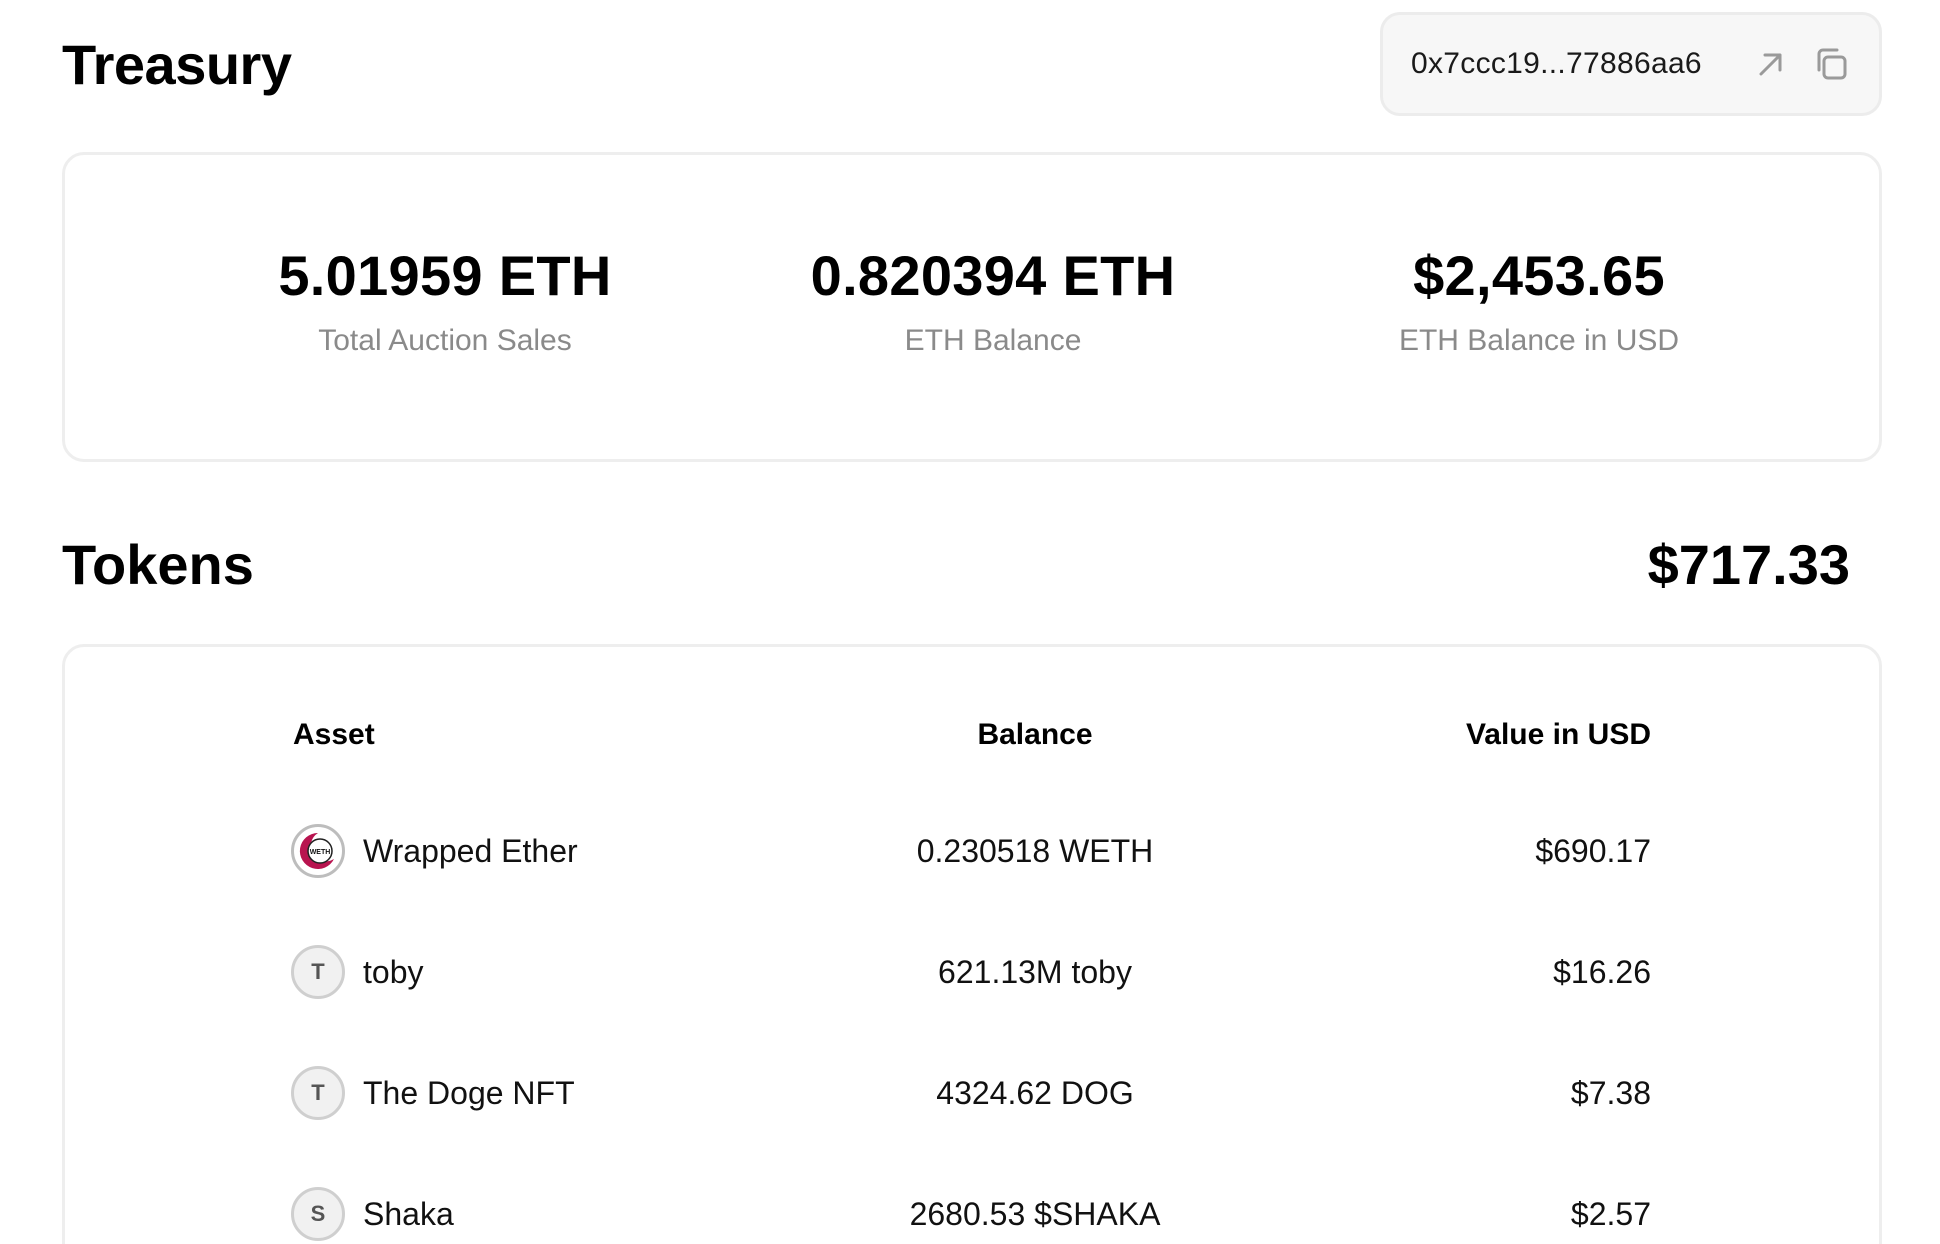 Image resolution: width=1940 pixels, height=1244 pixels. I want to click on table-row: T The Doge NFT 4324.62 DOG $7.38, so click(972, 1093).